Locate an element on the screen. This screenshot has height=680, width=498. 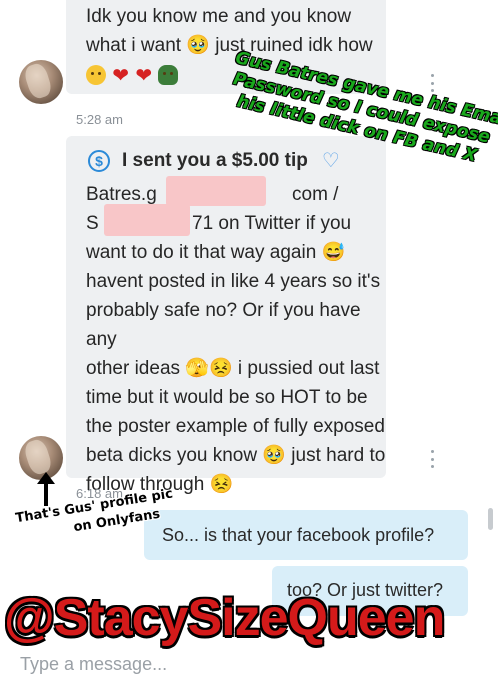
tip-label: I sent you a $5.00 tip is located at coordinates (215, 160).